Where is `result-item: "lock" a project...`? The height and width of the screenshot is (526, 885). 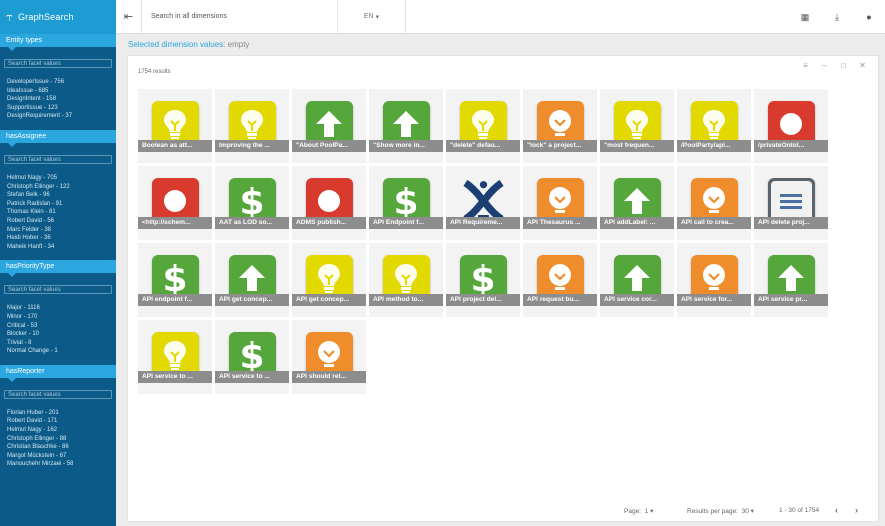
result-item: "lock" a project... is located at coordinates (560, 126).